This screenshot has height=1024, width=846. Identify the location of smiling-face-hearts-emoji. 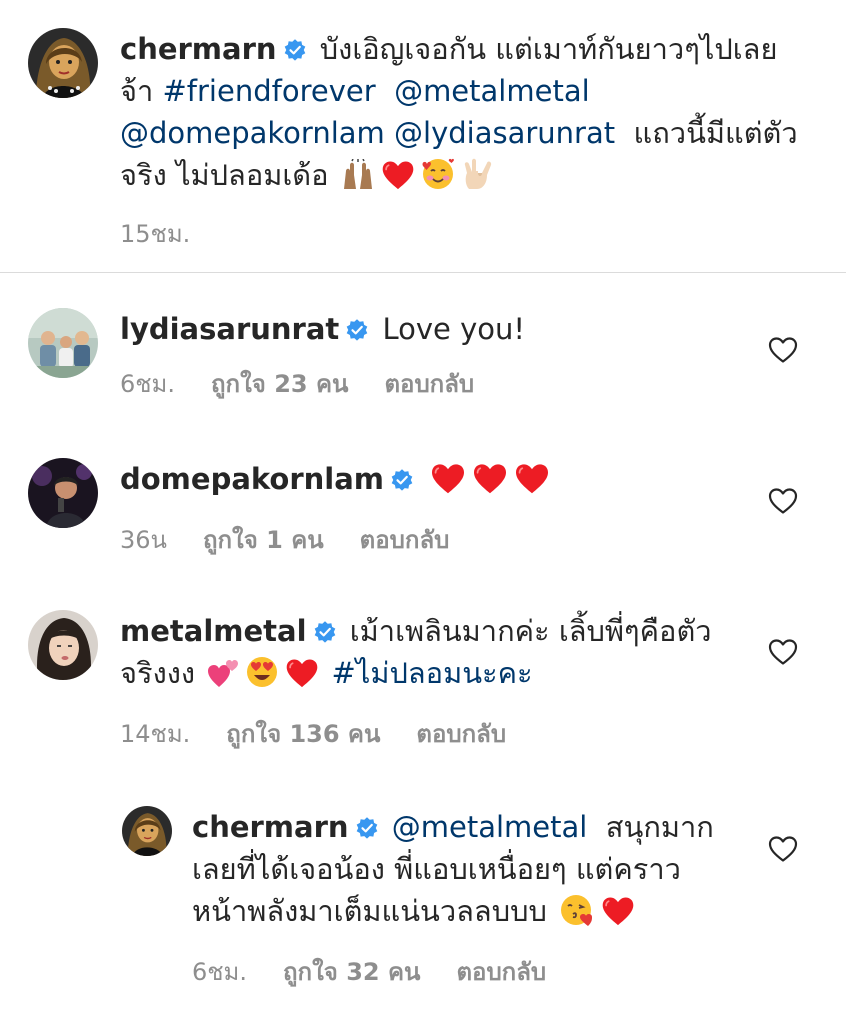
(438, 179).